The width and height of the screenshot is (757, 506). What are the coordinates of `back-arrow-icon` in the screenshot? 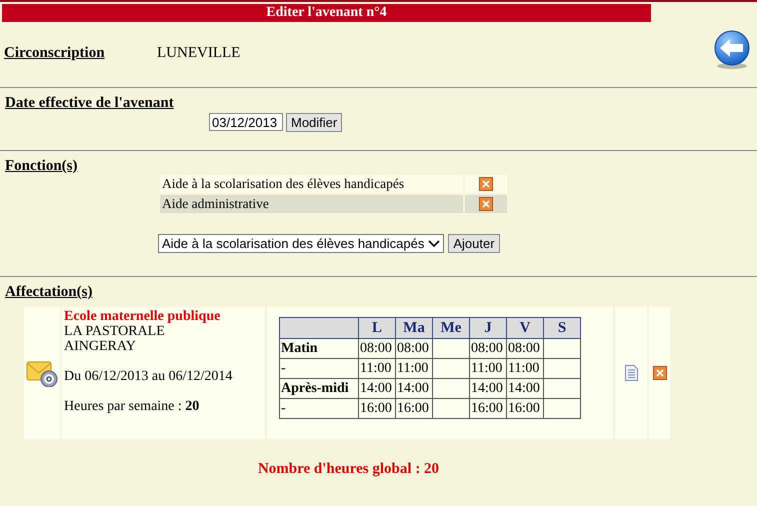 It's located at (732, 50).